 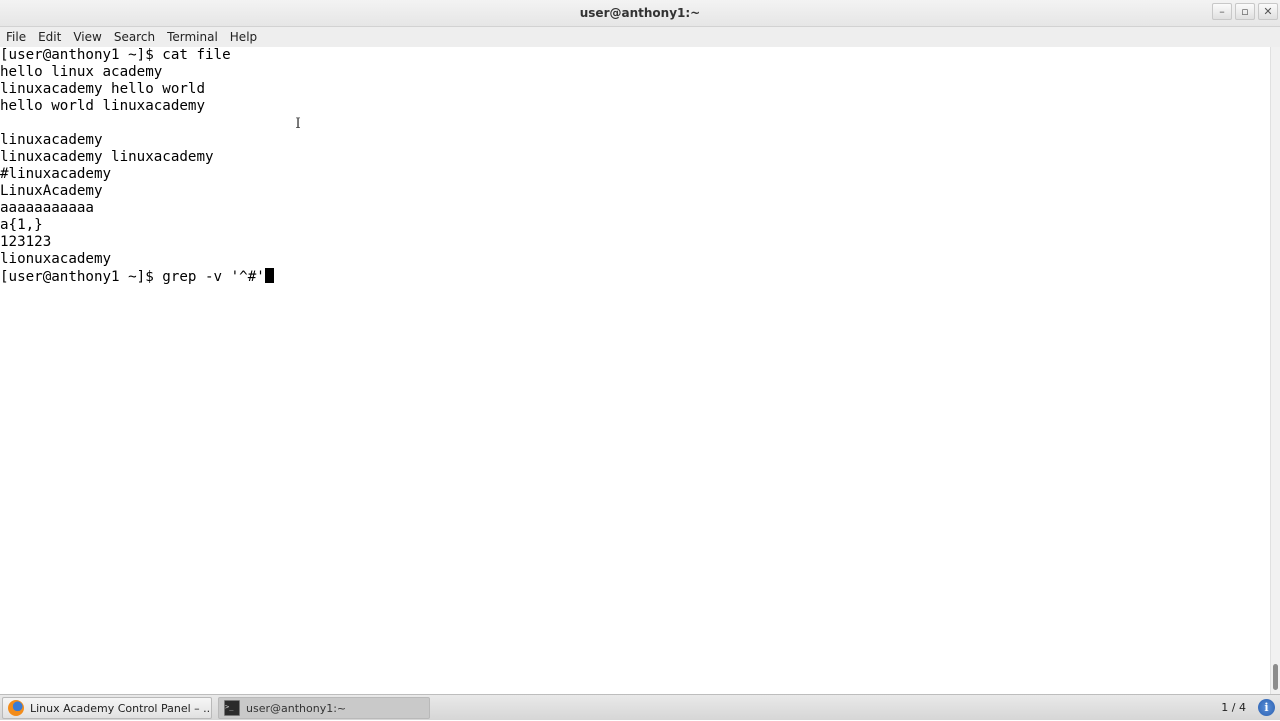 I want to click on close-icon: ✕, so click(x=1268, y=11).